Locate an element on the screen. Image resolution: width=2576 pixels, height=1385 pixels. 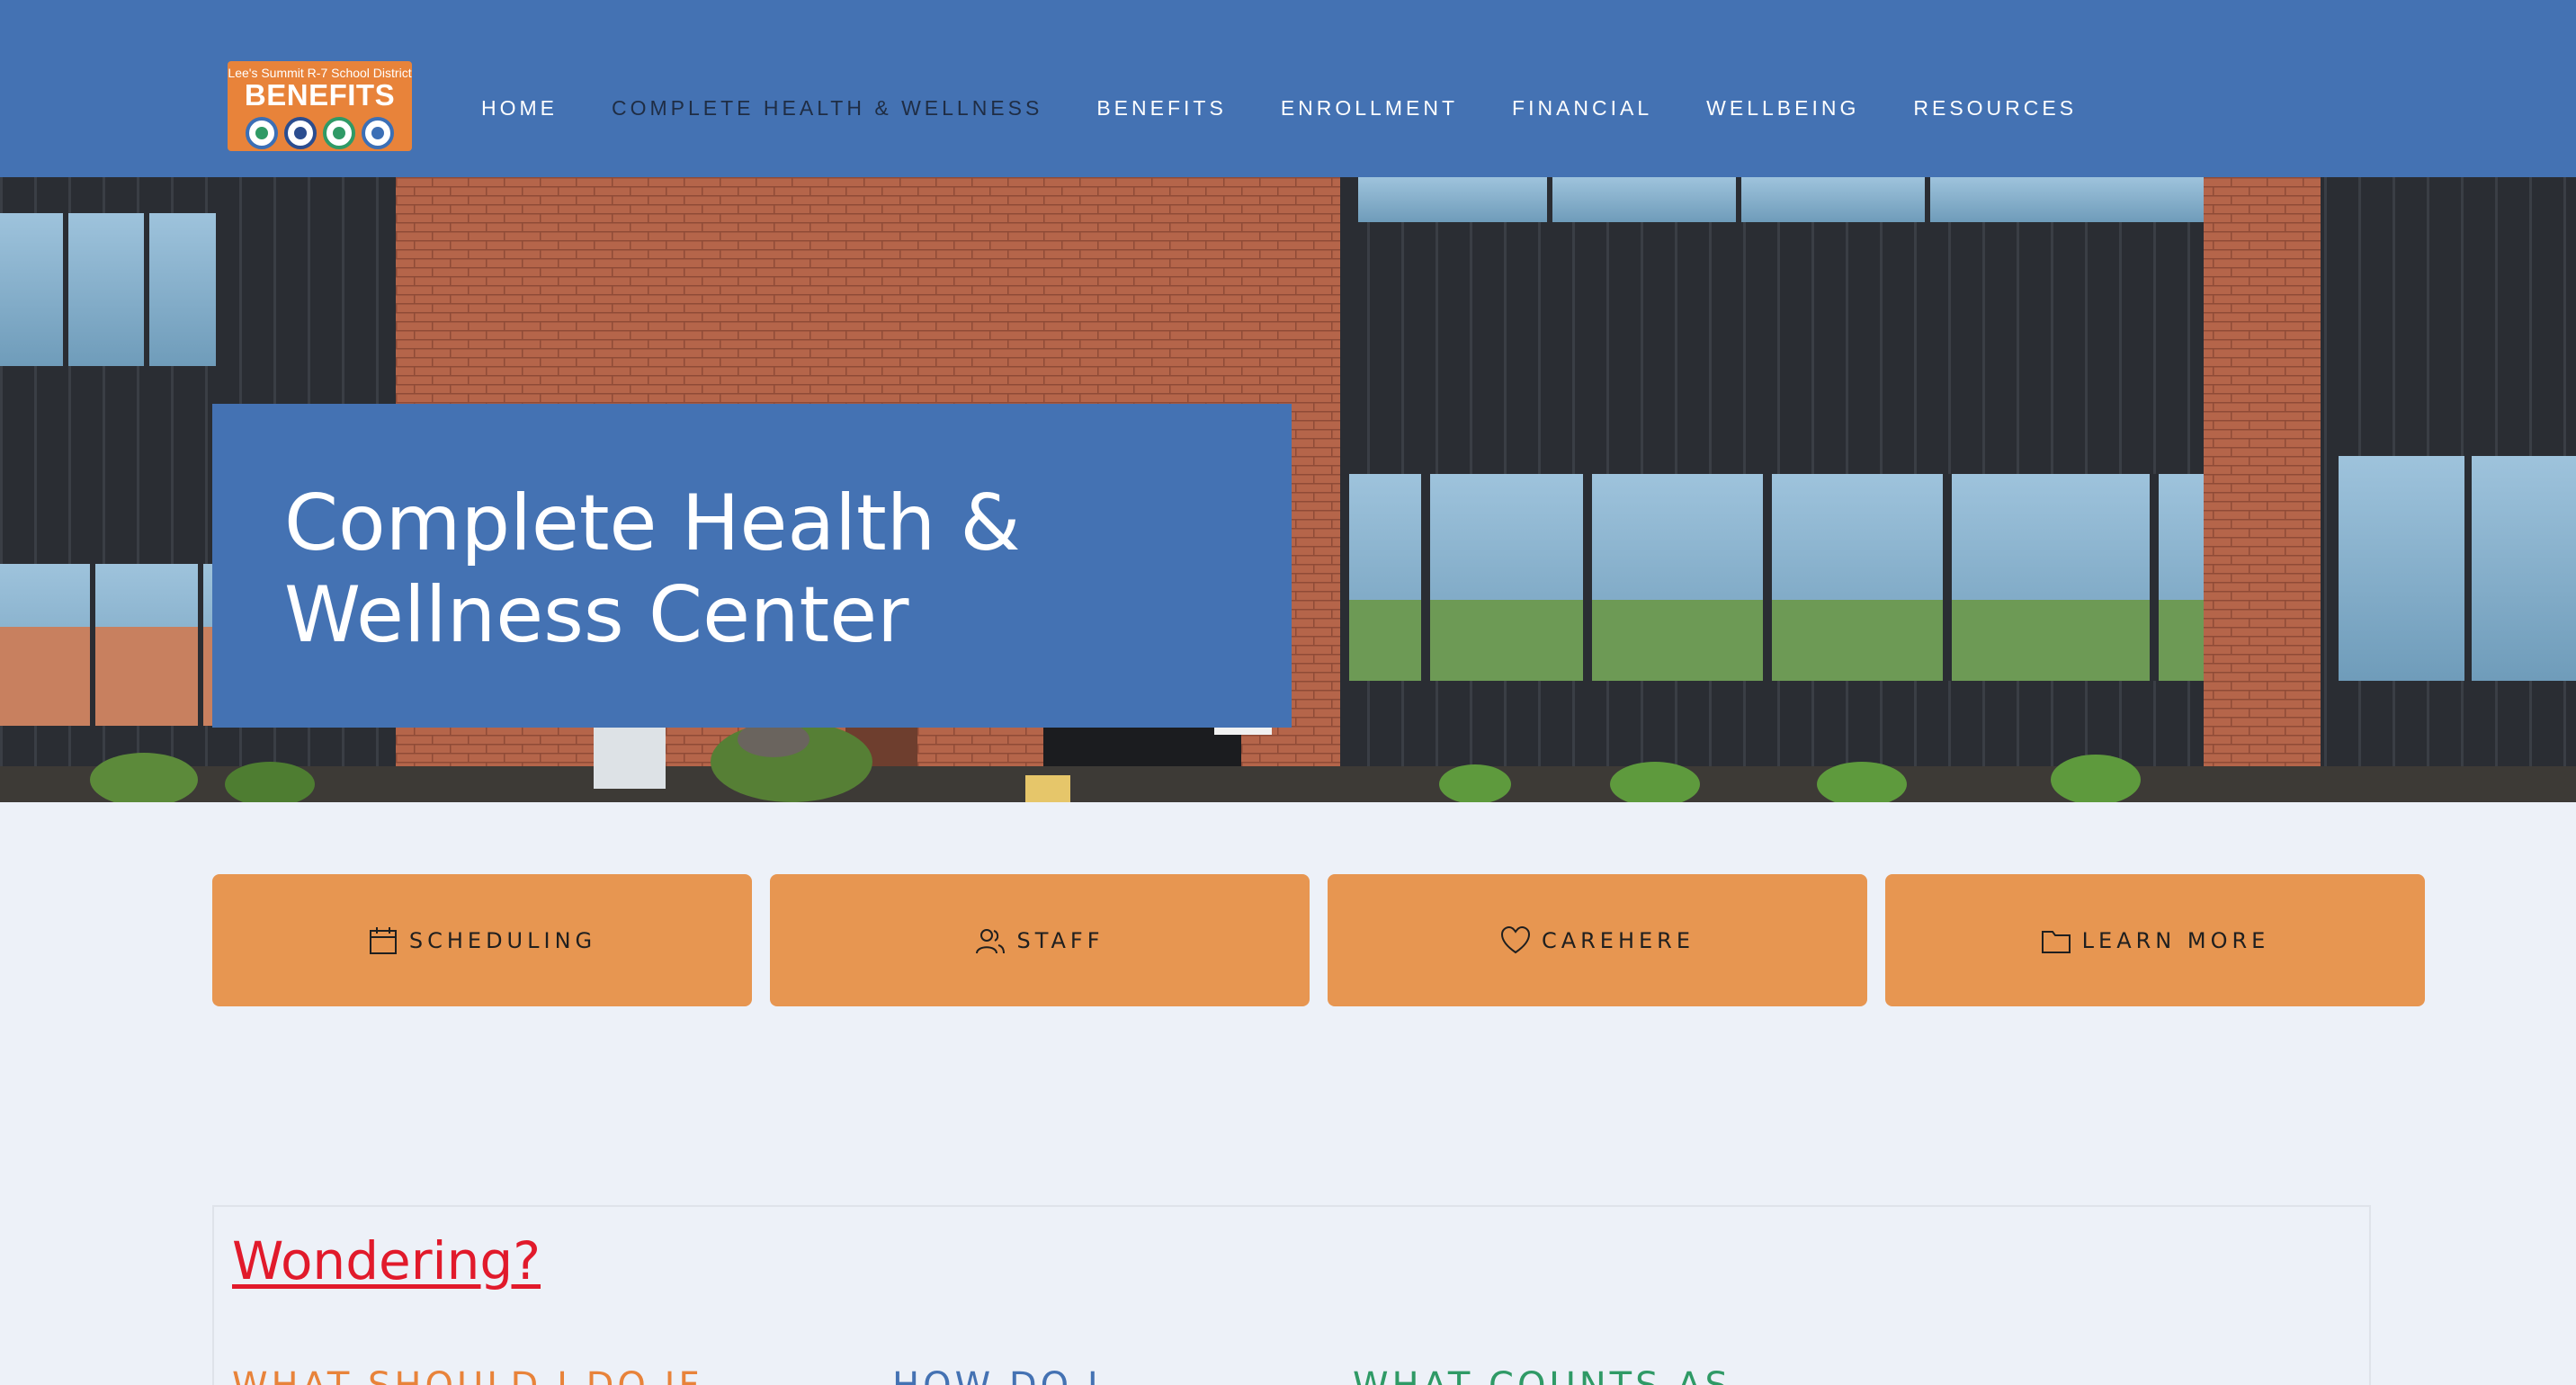
carehere-button: CAREHERE is located at coordinates (1597, 940).